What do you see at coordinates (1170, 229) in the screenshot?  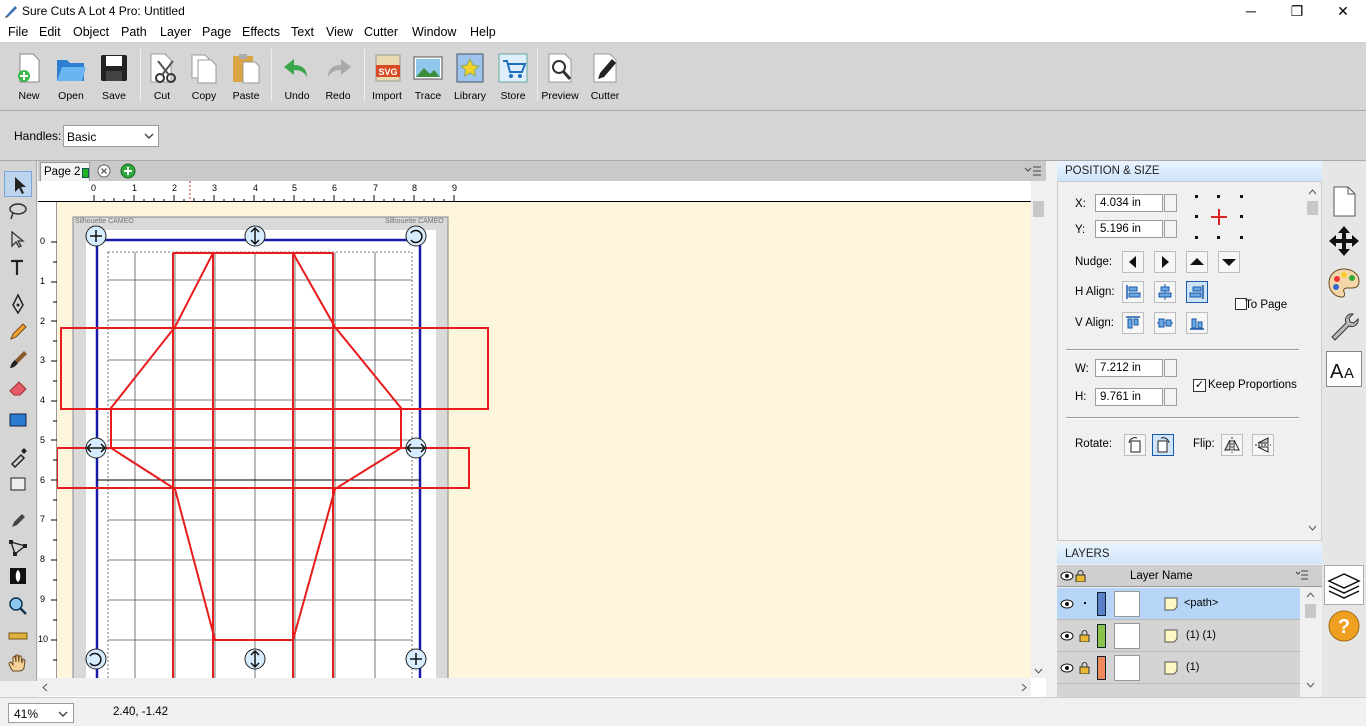 I see `y-spinner` at bounding box center [1170, 229].